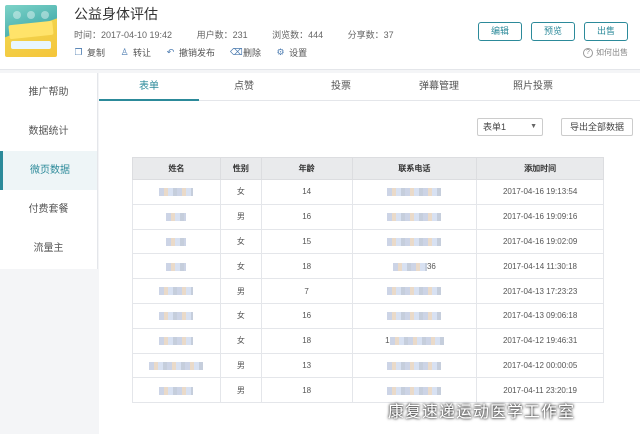 The image size is (640, 434). Describe the element at coordinates (236, 52) in the screenshot. I see `trash-icon: ⌫` at that location.